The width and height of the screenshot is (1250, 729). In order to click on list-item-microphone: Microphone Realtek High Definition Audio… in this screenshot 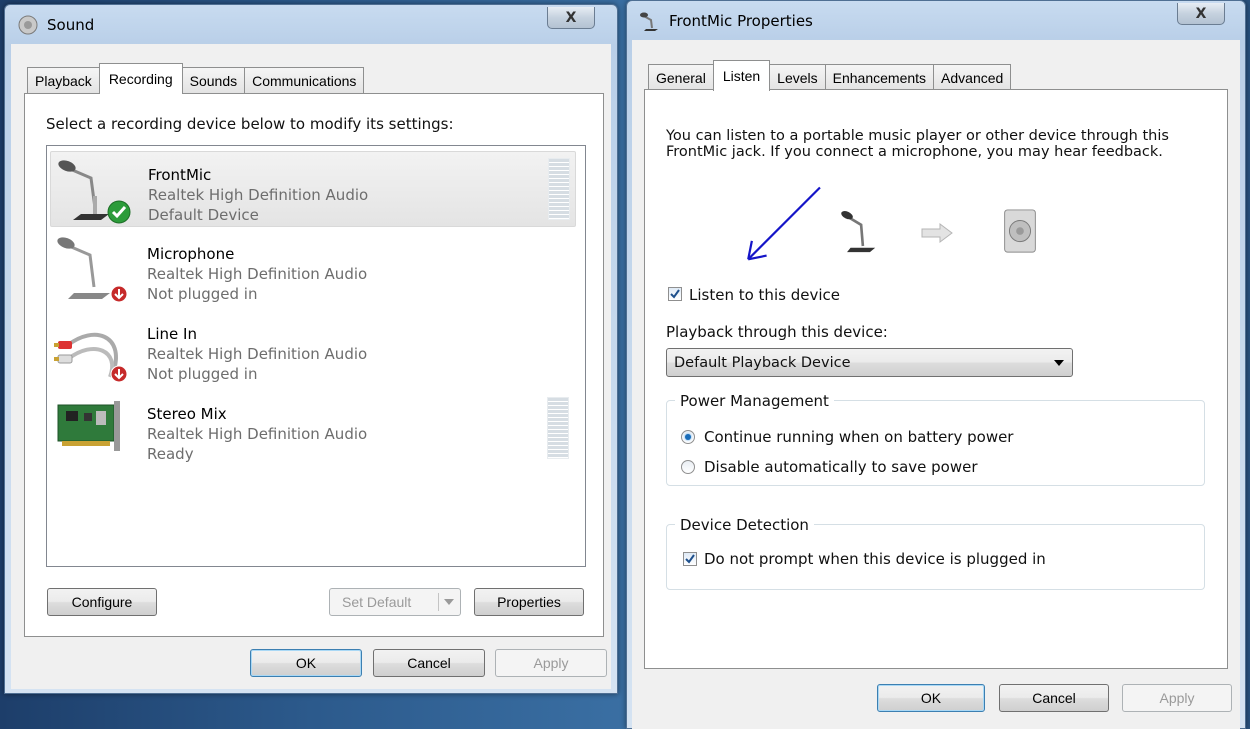, I will do `click(313, 269)`.